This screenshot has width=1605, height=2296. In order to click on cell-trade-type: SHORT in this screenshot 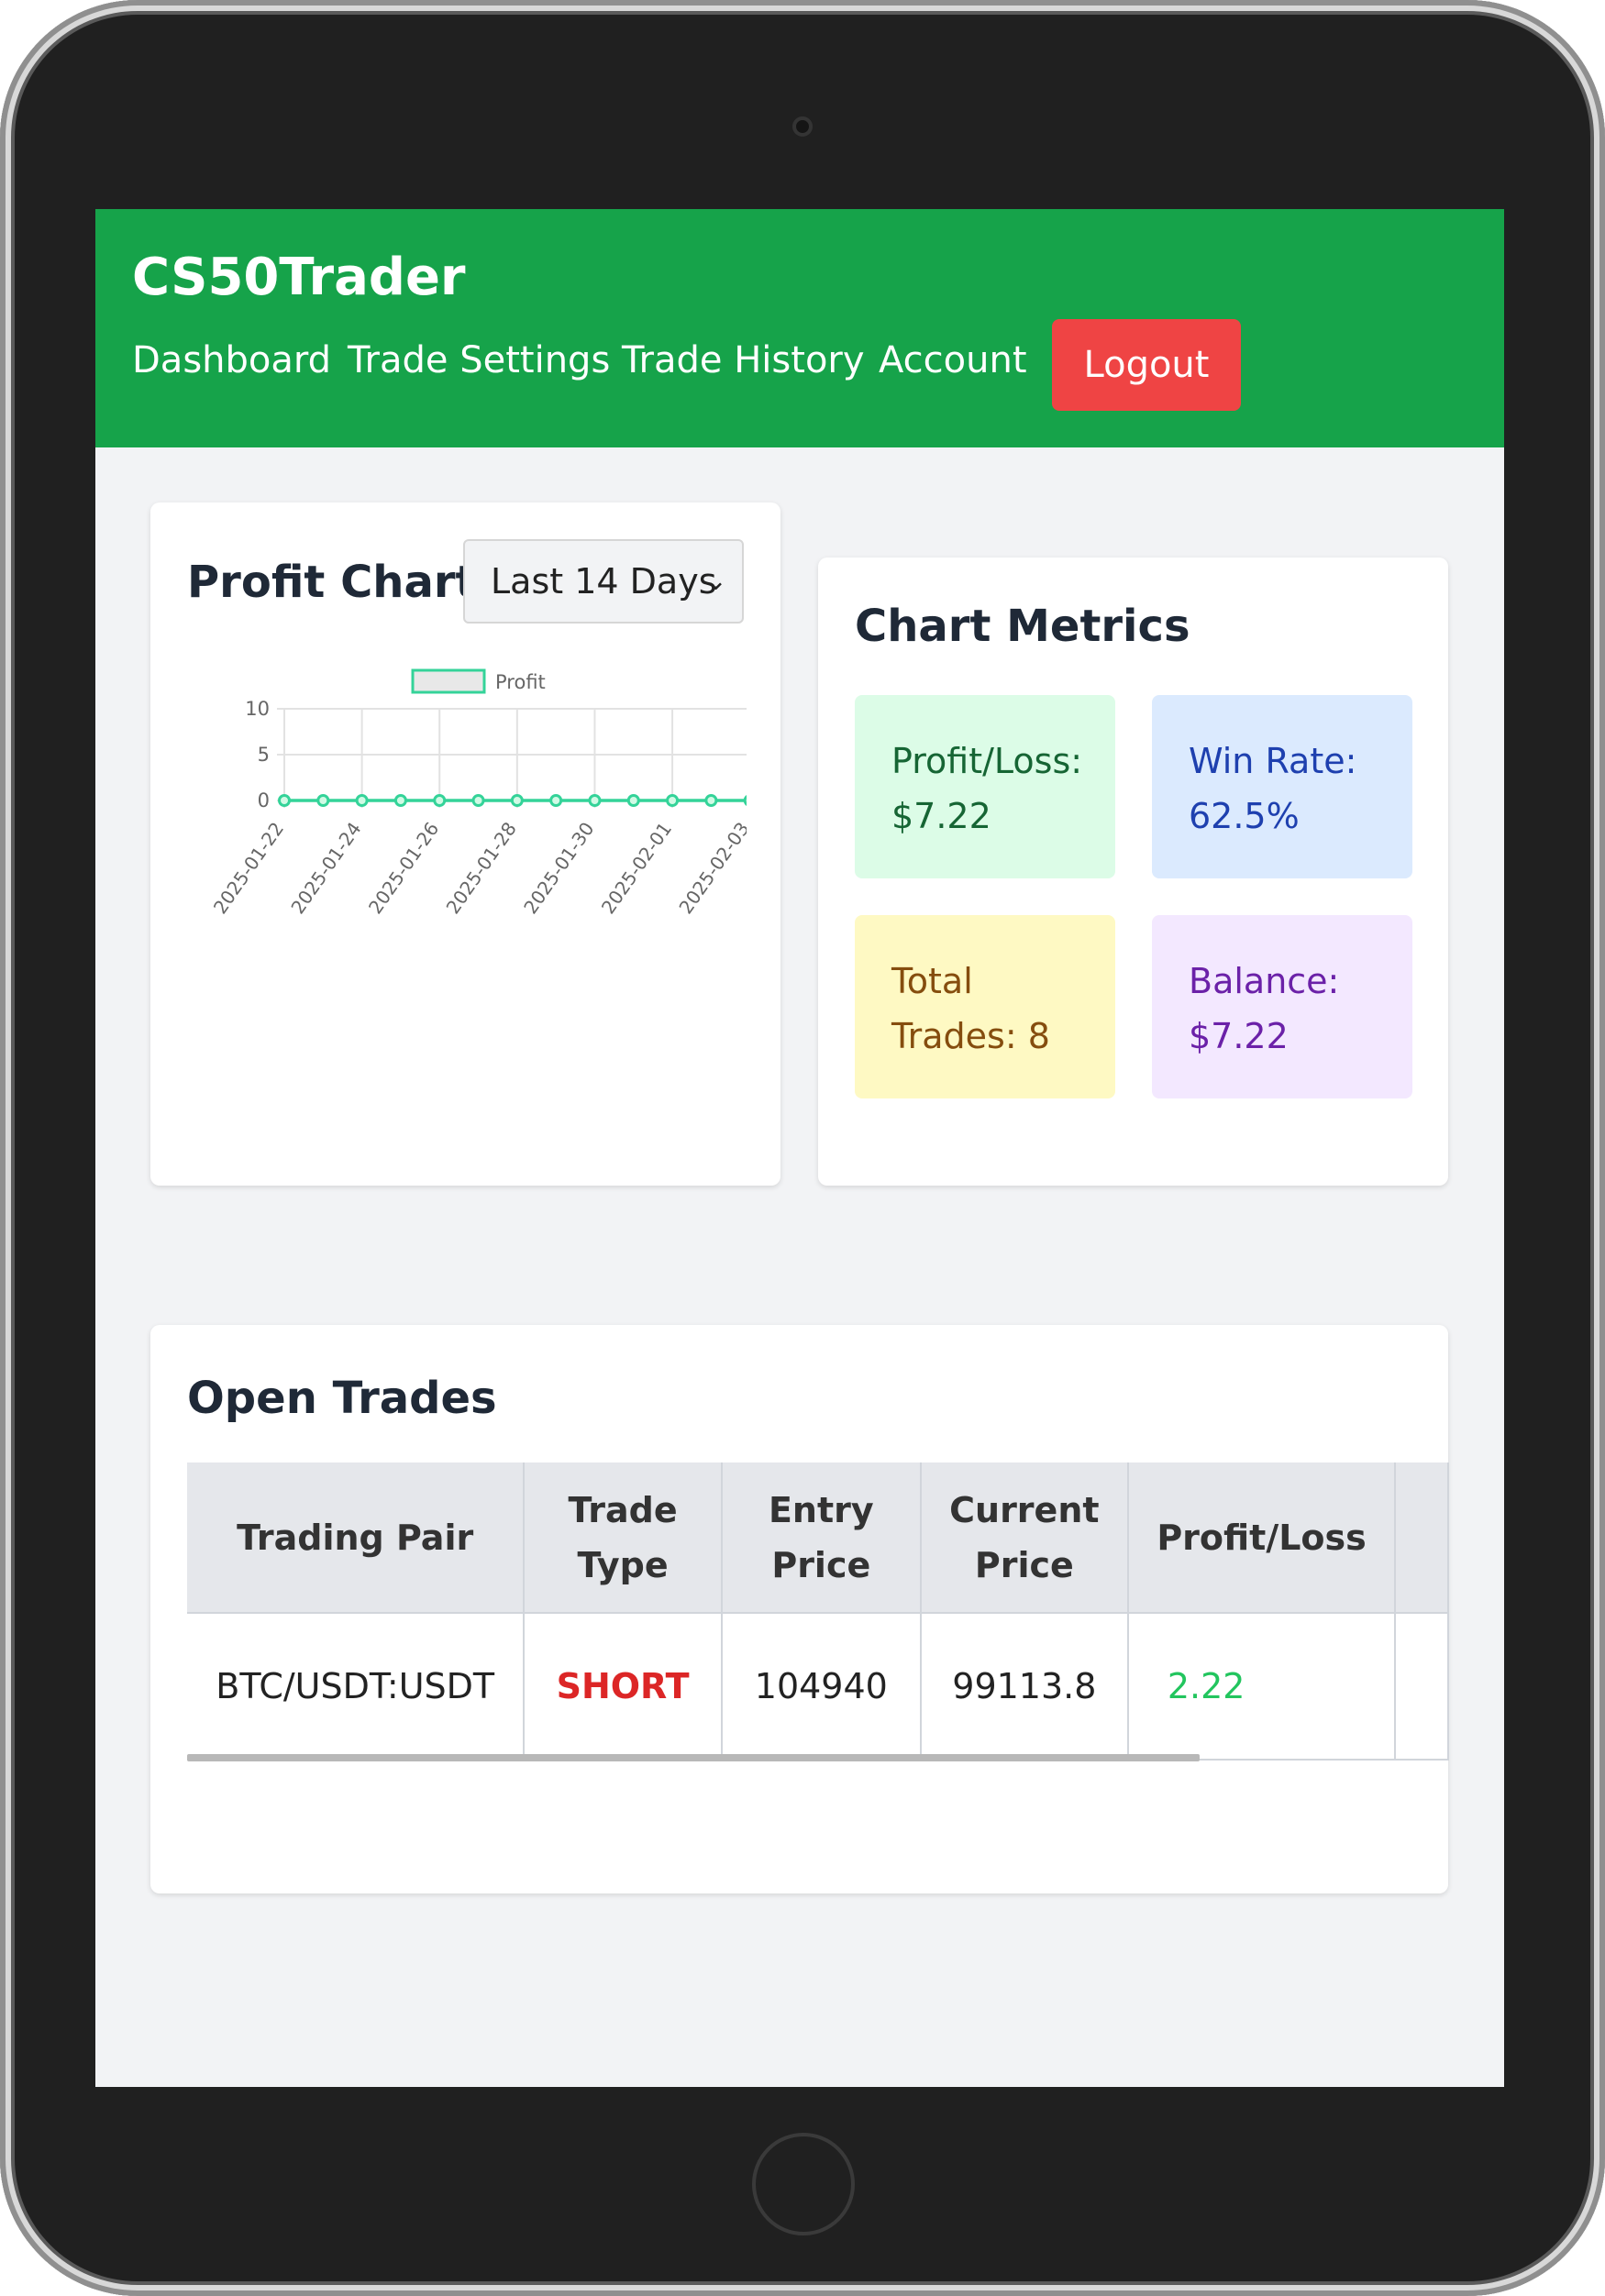, I will do `click(623, 1687)`.